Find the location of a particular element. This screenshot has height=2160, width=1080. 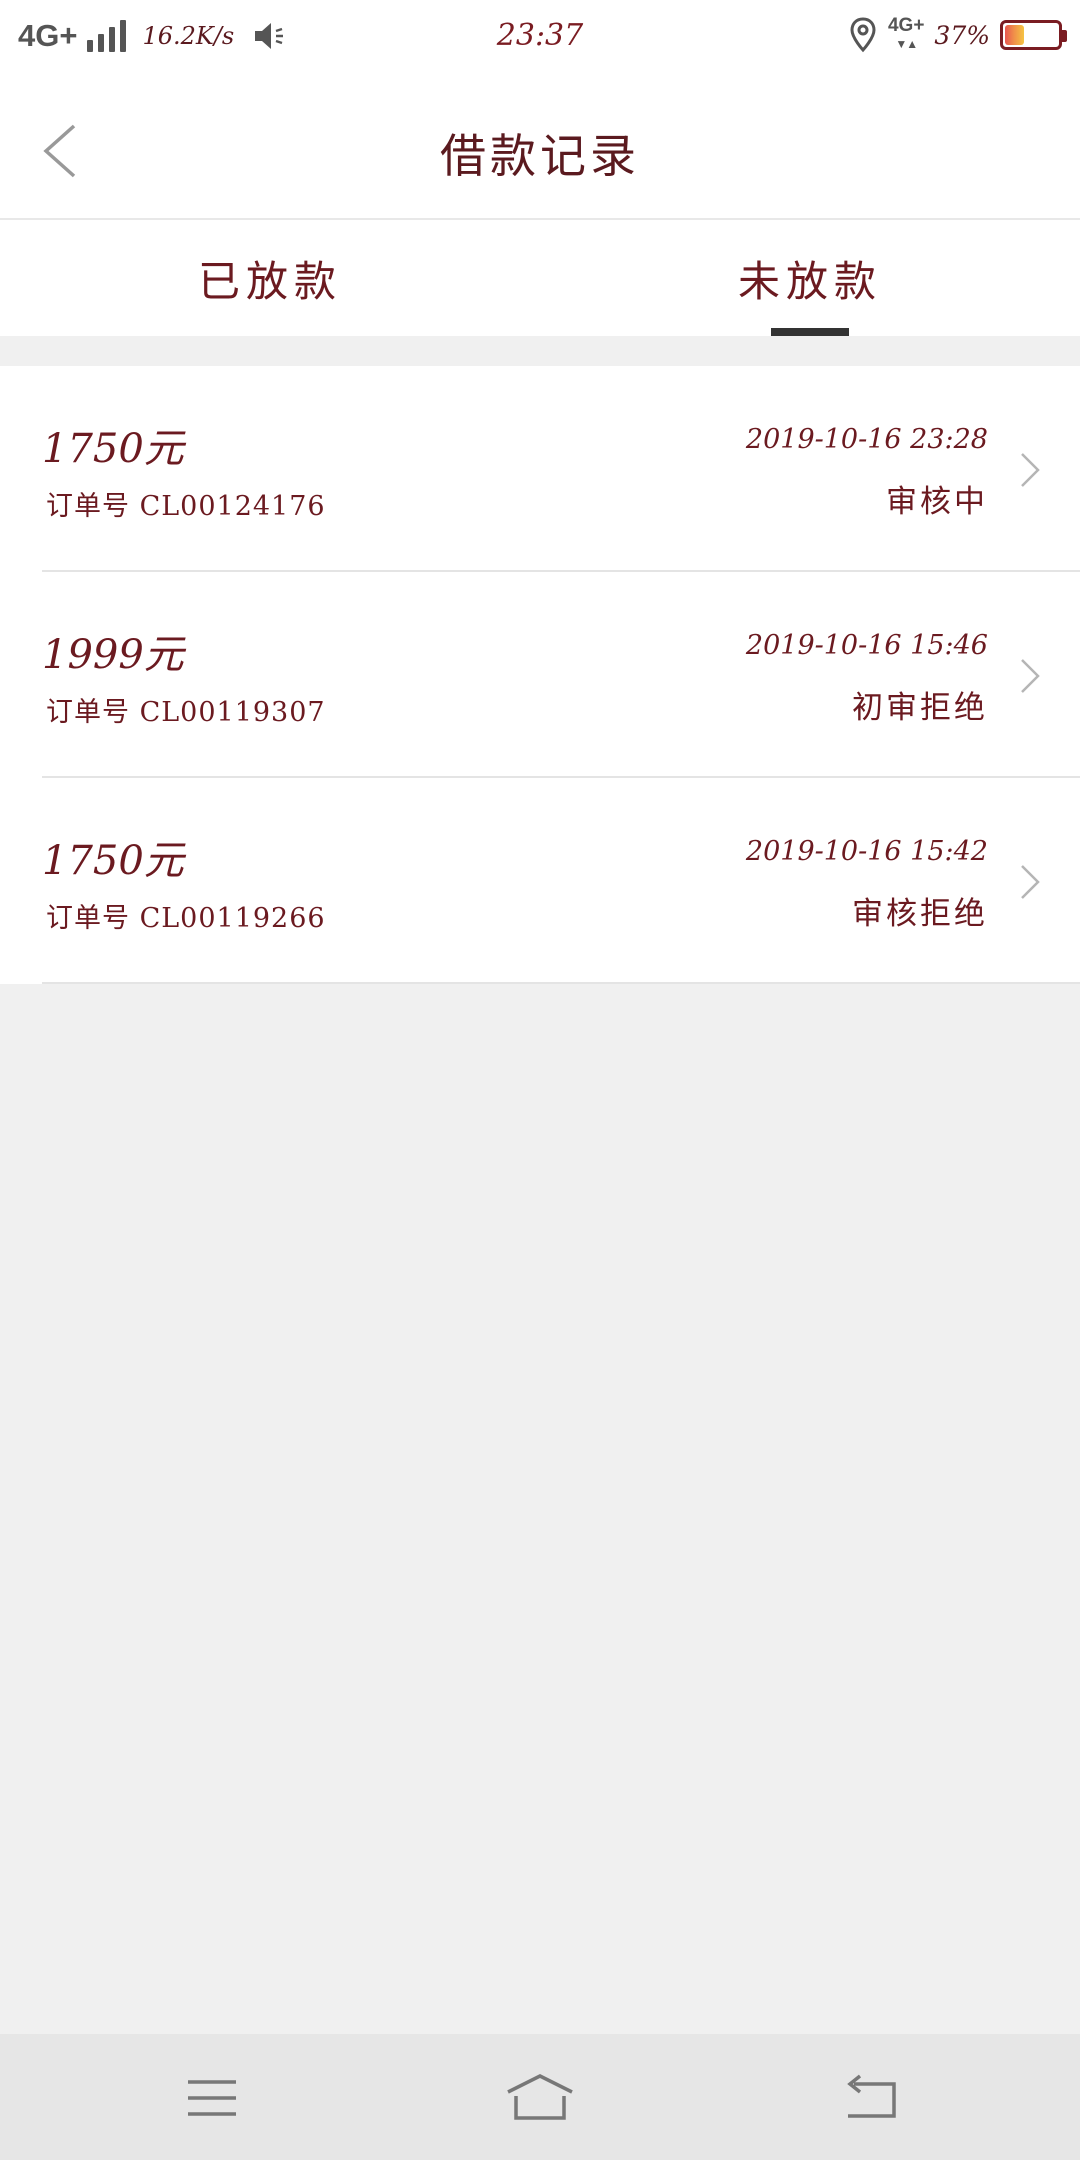

header: 借款记录 is located at coordinates (540, 148).